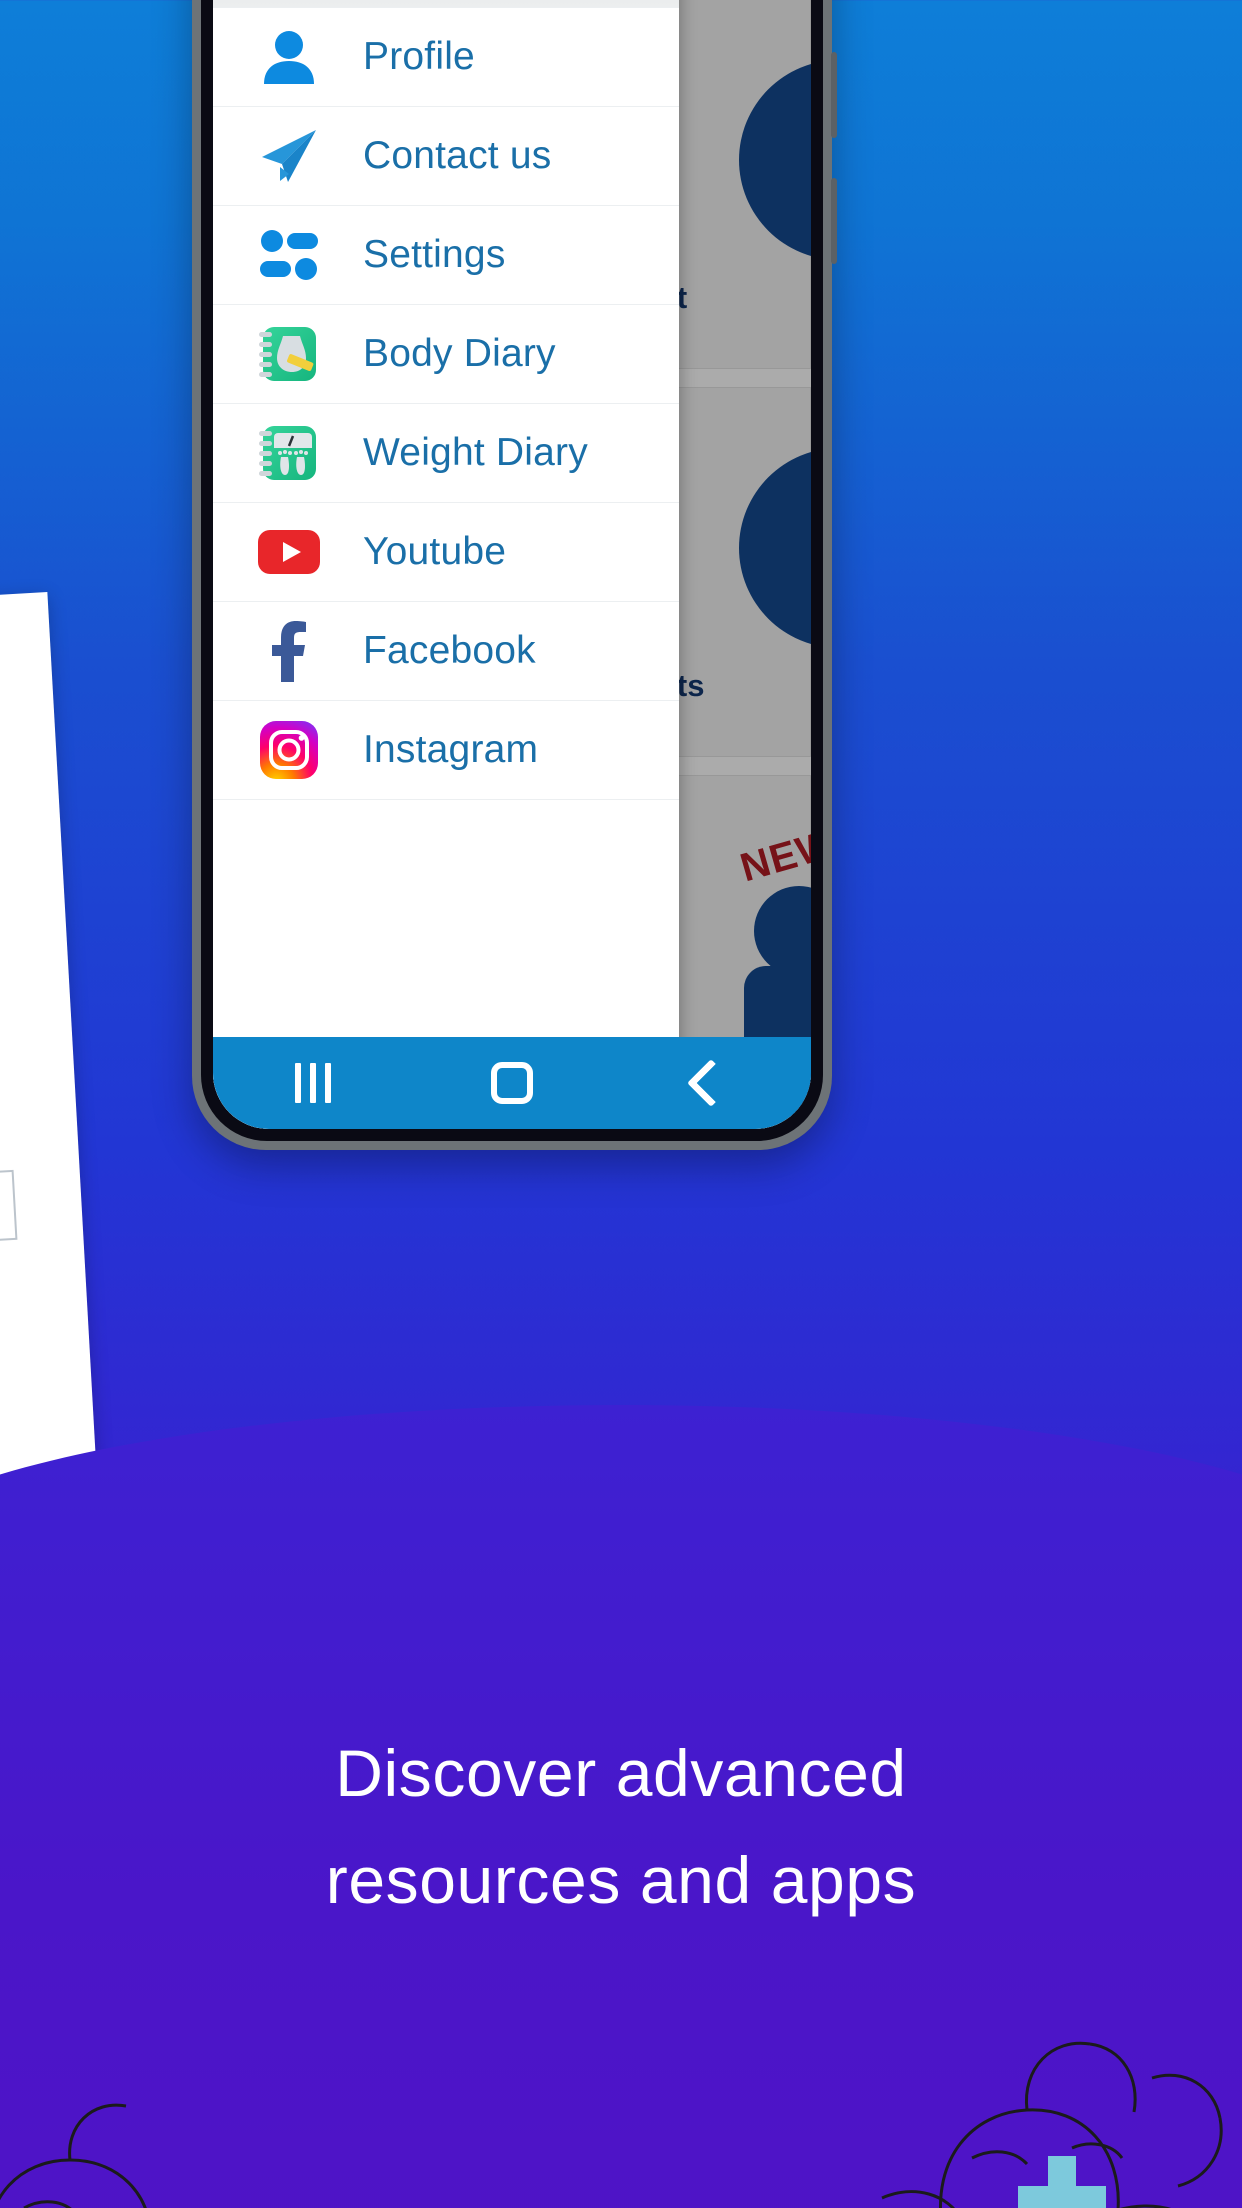 The image size is (1242, 2208). Describe the element at coordinates (434, 254) in the screenshot. I see `drawer-item-label: Settings` at that location.